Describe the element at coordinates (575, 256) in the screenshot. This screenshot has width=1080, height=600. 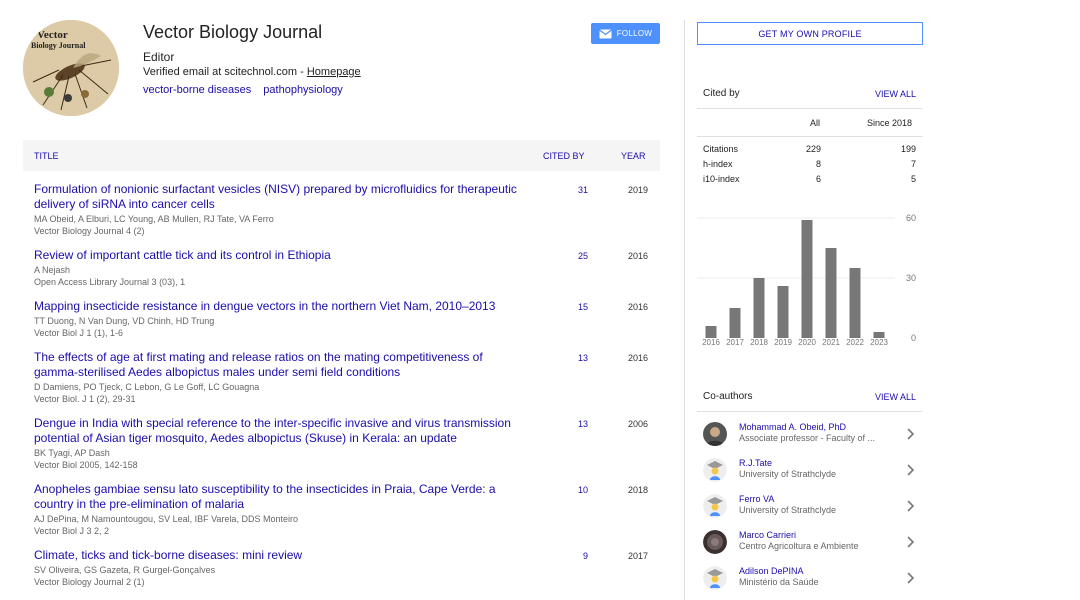
I see `cited-by-link: 25` at that location.